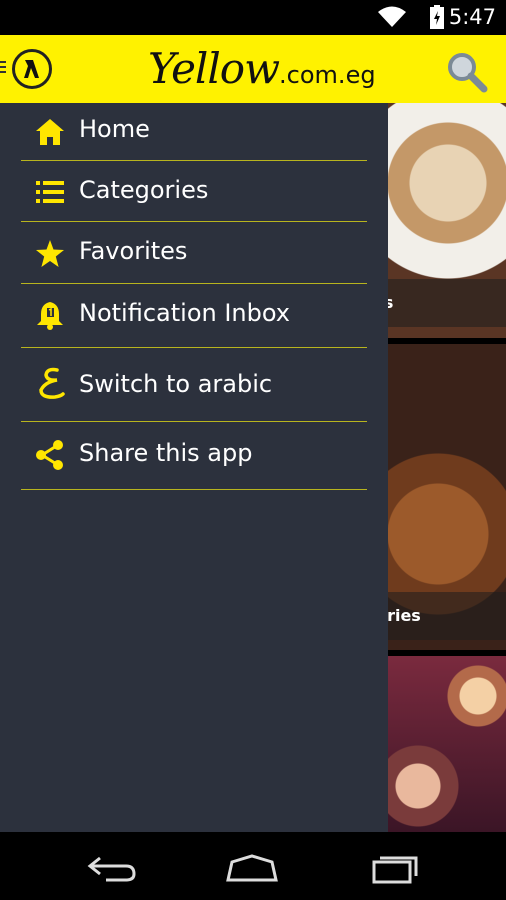  Describe the element at coordinates (447, 744) in the screenshot. I see `category-tile-nightlife` at that location.